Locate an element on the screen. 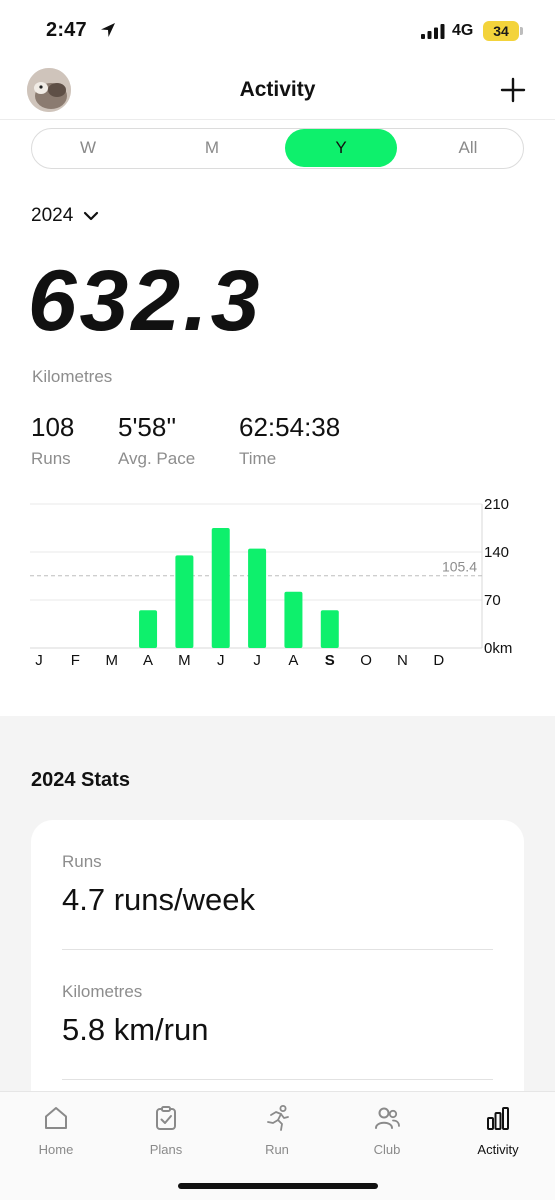  y-tick-label: 0km is located at coordinates (498, 648).